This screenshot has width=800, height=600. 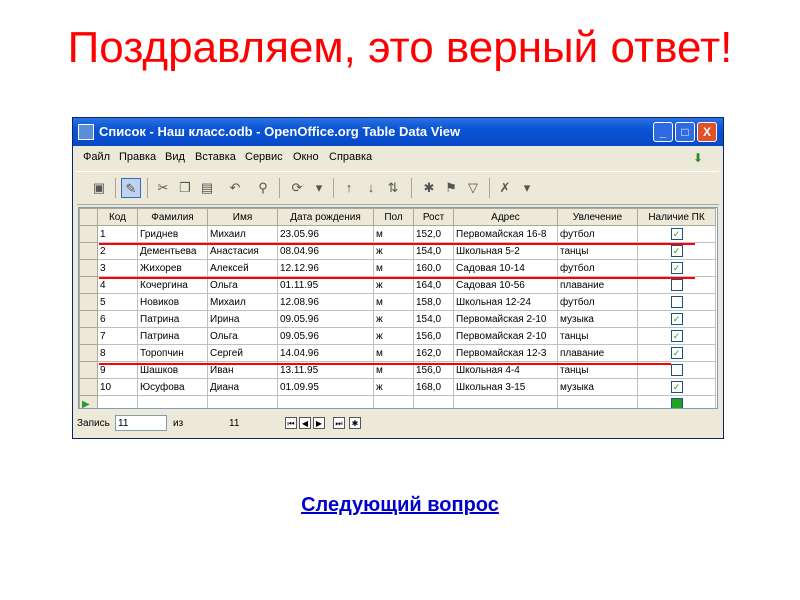 What do you see at coordinates (433, 234) in the screenshot?
I see `table-cell-height: 152,0` at bounding box center [433, 234].